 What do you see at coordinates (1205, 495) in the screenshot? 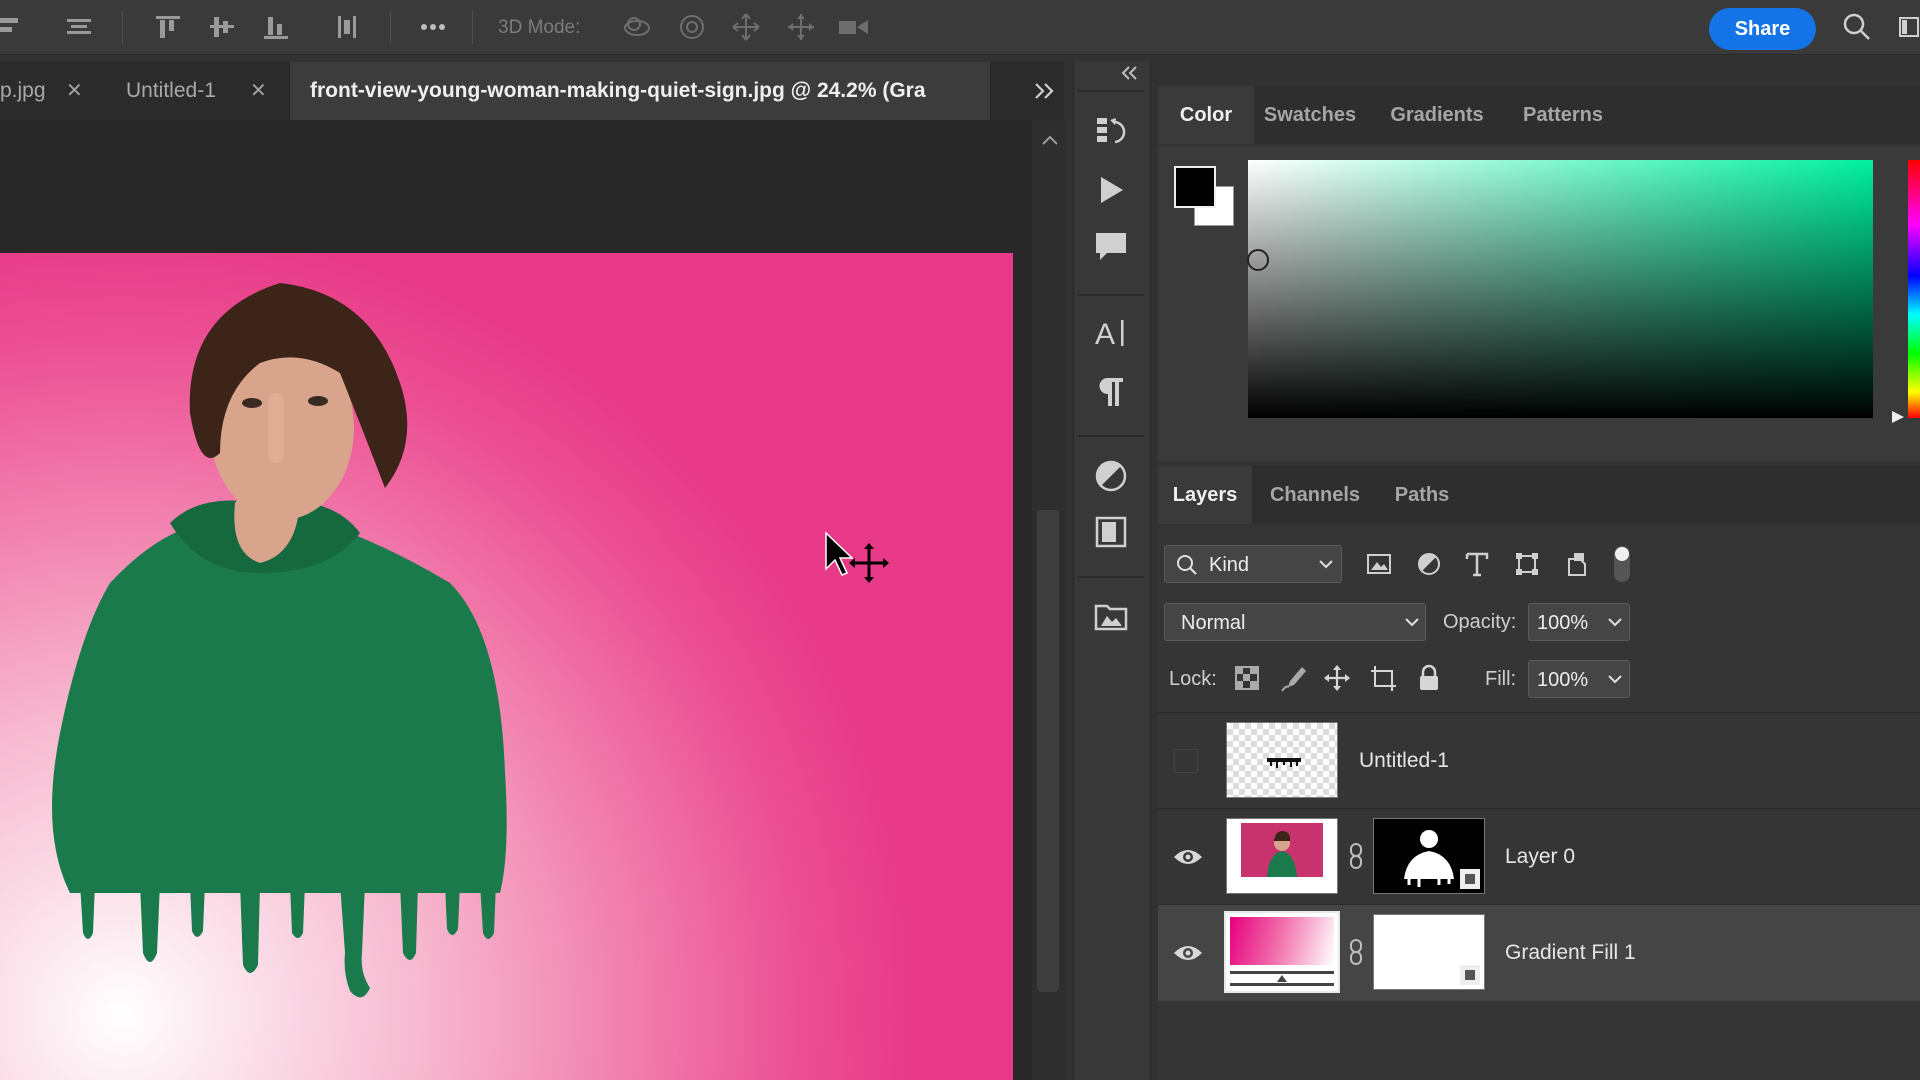
I see `tab-layers: Layers` at bounding box center [1205, 495].